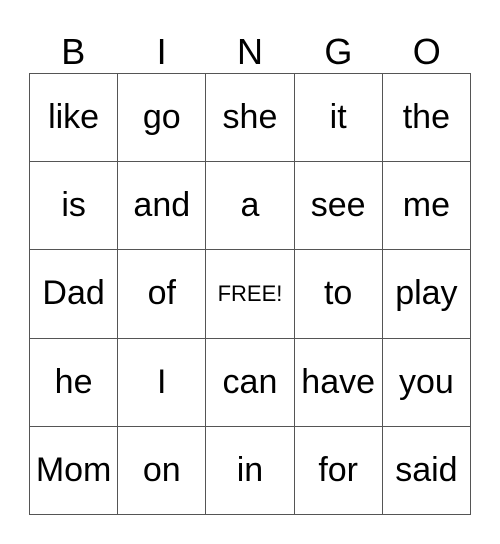  What do you see at coordinates (426, 382) in the screenshot?
I see `bingo-cell: you` at bounding box center [426, 382].